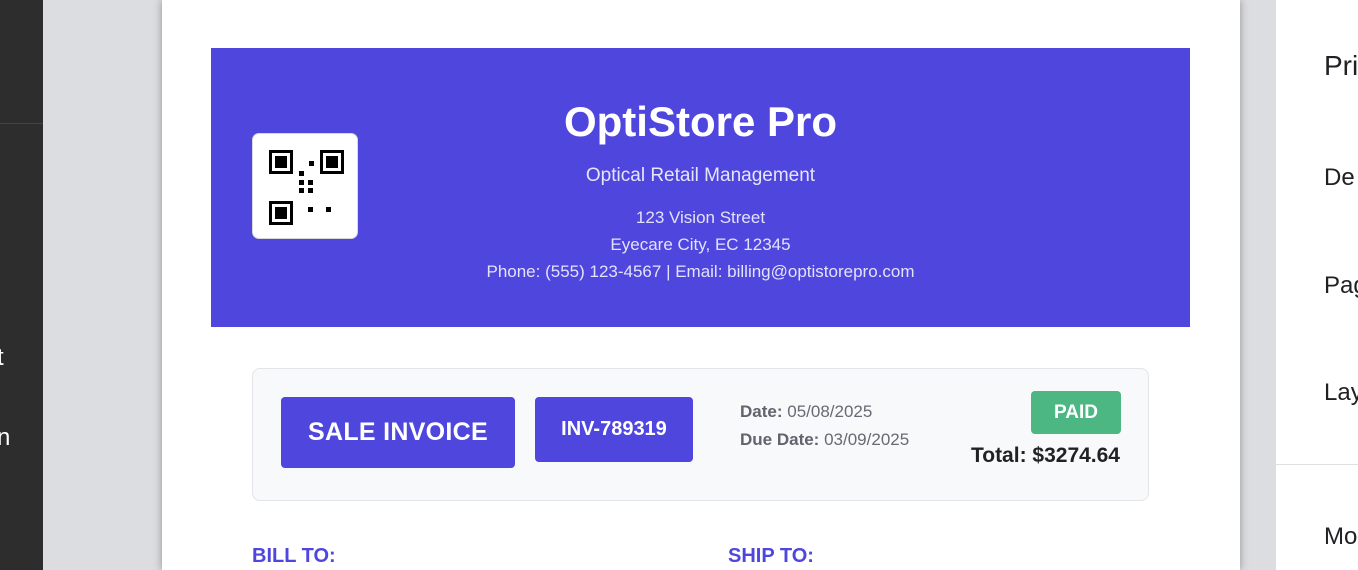 This screenshot has width=1358, height=570. Describe the element at coordinates (1341, 286) in the screenshot. I see `pages-label: Pag` at that location.